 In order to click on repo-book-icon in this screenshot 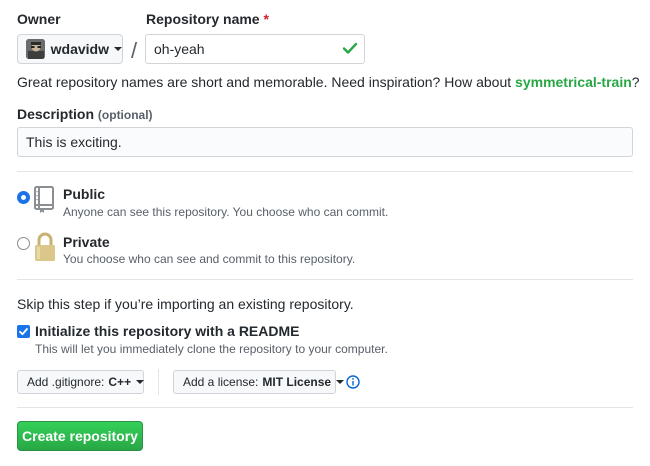, I will do `click(44, 199)`.